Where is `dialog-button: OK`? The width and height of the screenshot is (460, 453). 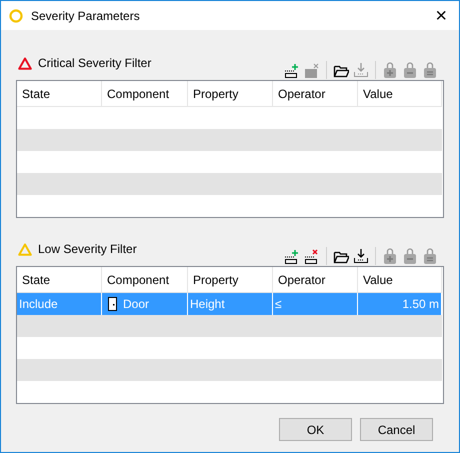
dialog-button: OK is located at coordinates (315, 429).